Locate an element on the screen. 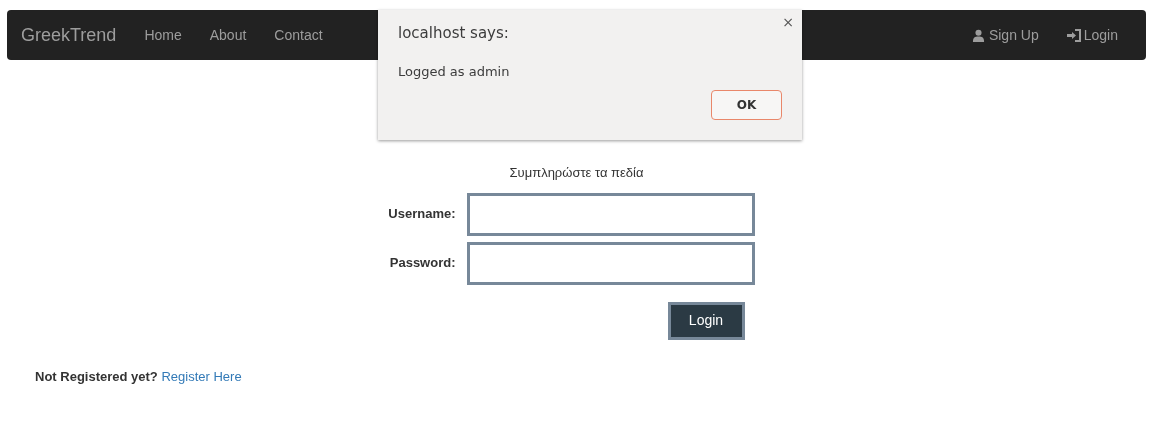 Image resolution: width=1153 pixels, height=437 pixels. close-button: × is located at coordinates (788, 22).